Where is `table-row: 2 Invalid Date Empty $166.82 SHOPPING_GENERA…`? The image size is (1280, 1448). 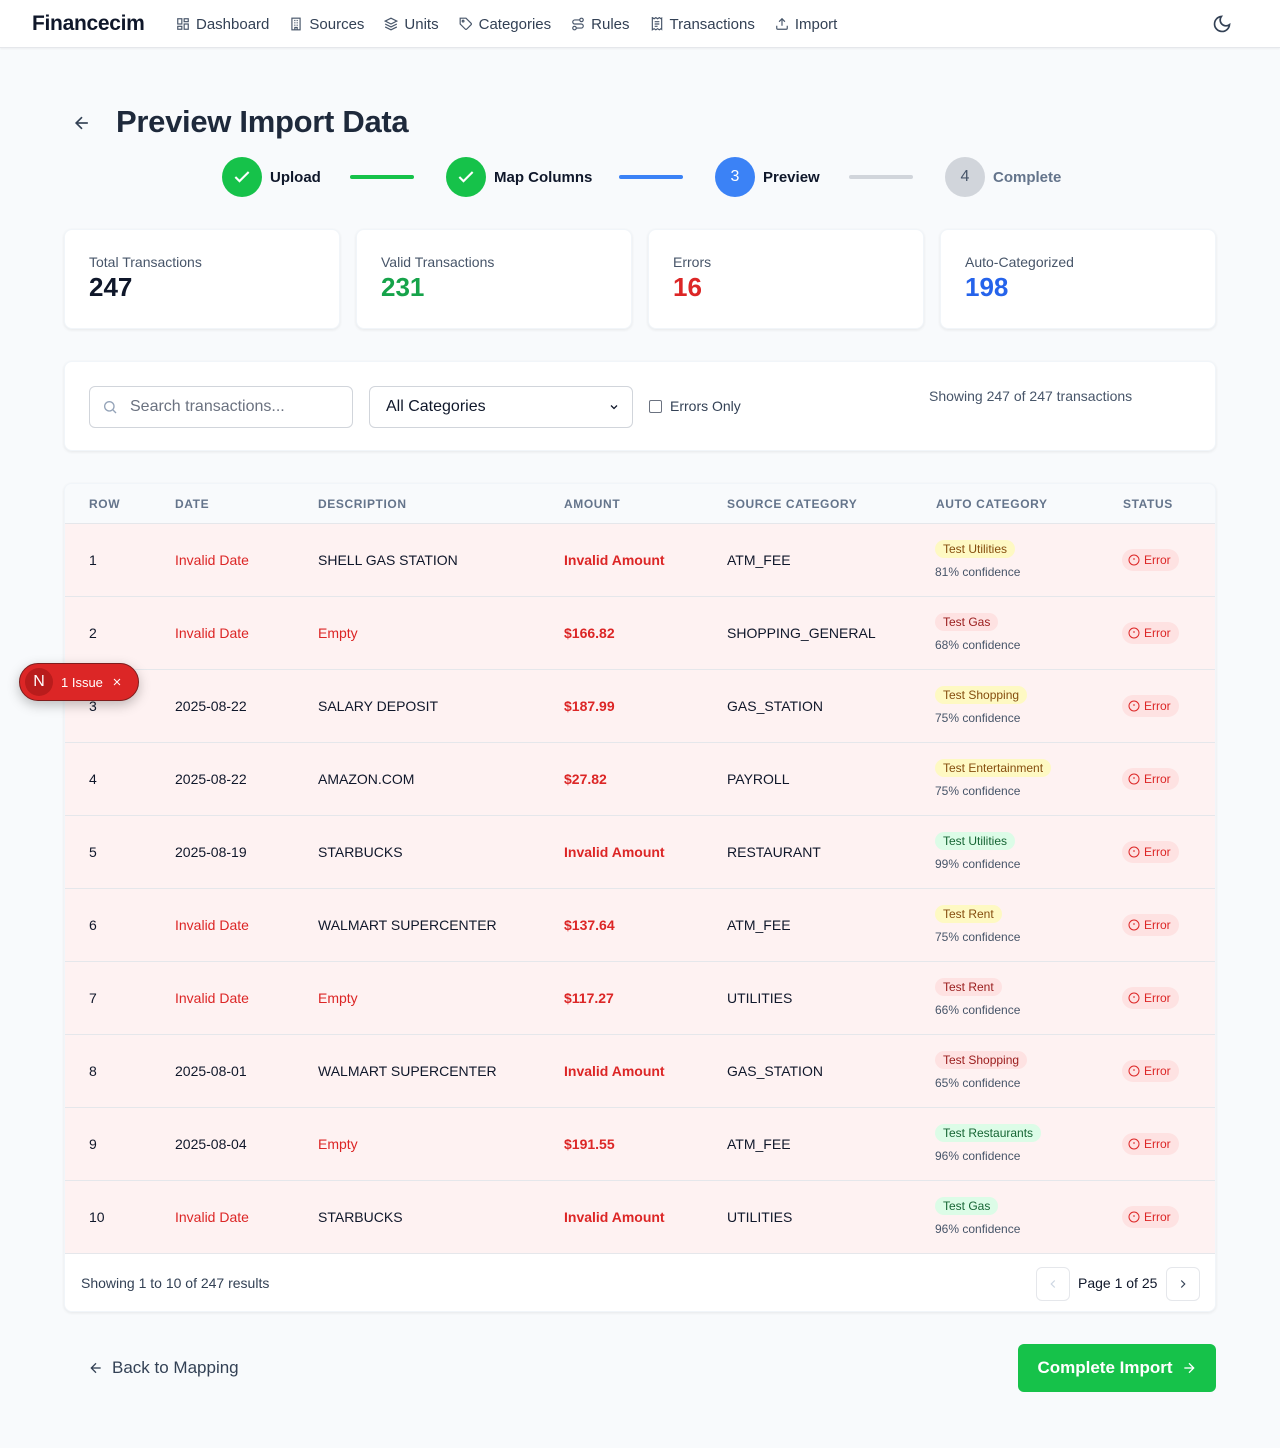 table-row: 2 Invalid Date Empty $166.82 SHOPPING_GENERA… is located at coordinates (640, 633).